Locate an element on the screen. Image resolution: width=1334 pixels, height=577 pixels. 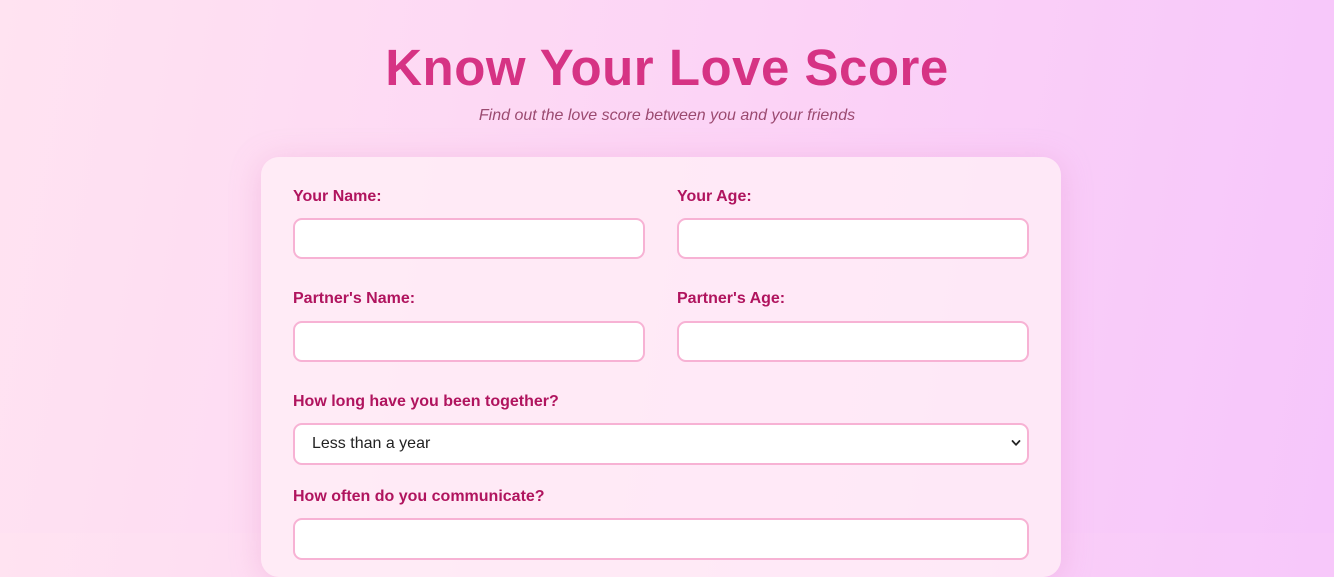
your-age-label: Your Age: is located at coordinates (714, 196).